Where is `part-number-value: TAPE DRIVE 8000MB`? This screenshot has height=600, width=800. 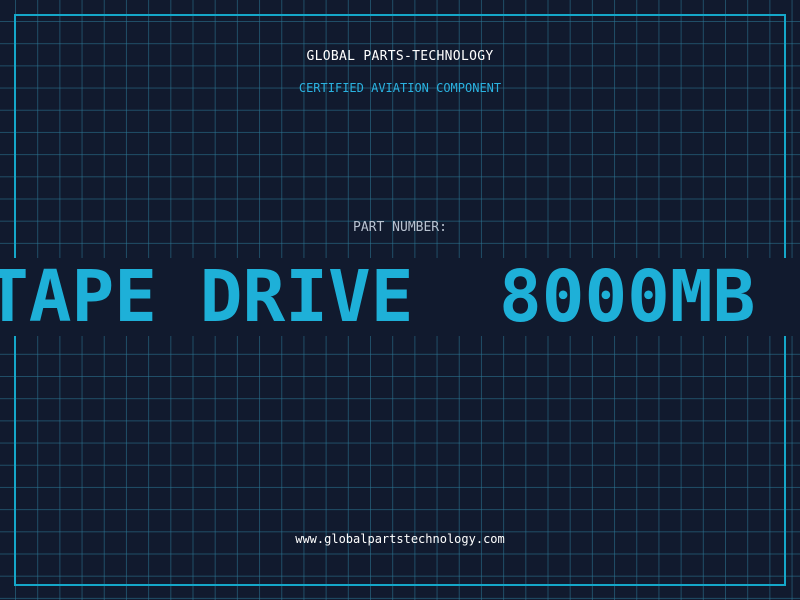 part-number-value: TAPE DRIVE 8000MB is located at coordinates (378, 296).